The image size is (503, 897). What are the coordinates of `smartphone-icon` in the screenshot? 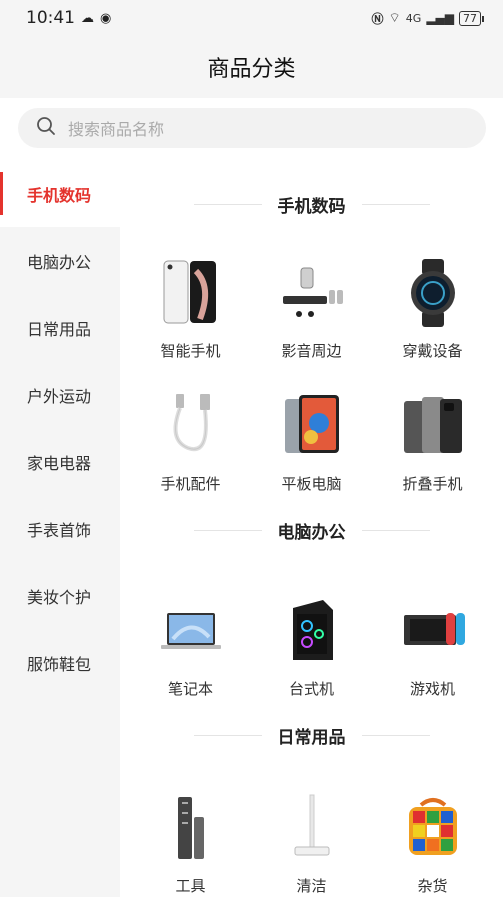 It's located at (191, 293).